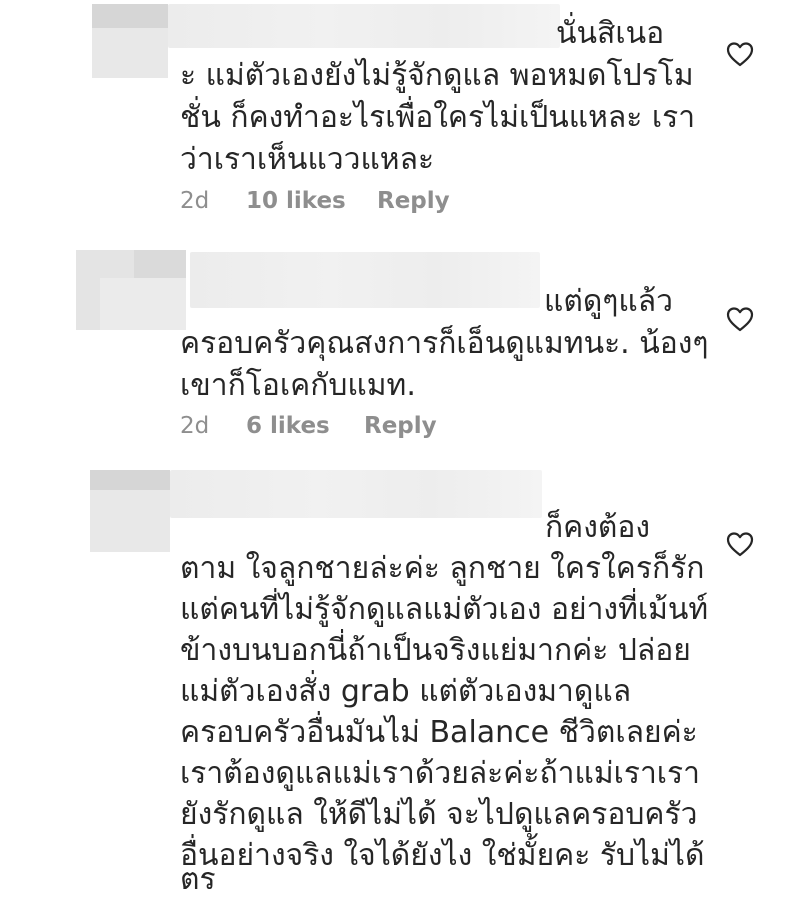  Describe the element at coordinates (439, 732) in the screenshot. I see `comment-text-line: ครอบครัวอื่นมันไม่ Balance ชีวิตเลยค่ะ` at that location.